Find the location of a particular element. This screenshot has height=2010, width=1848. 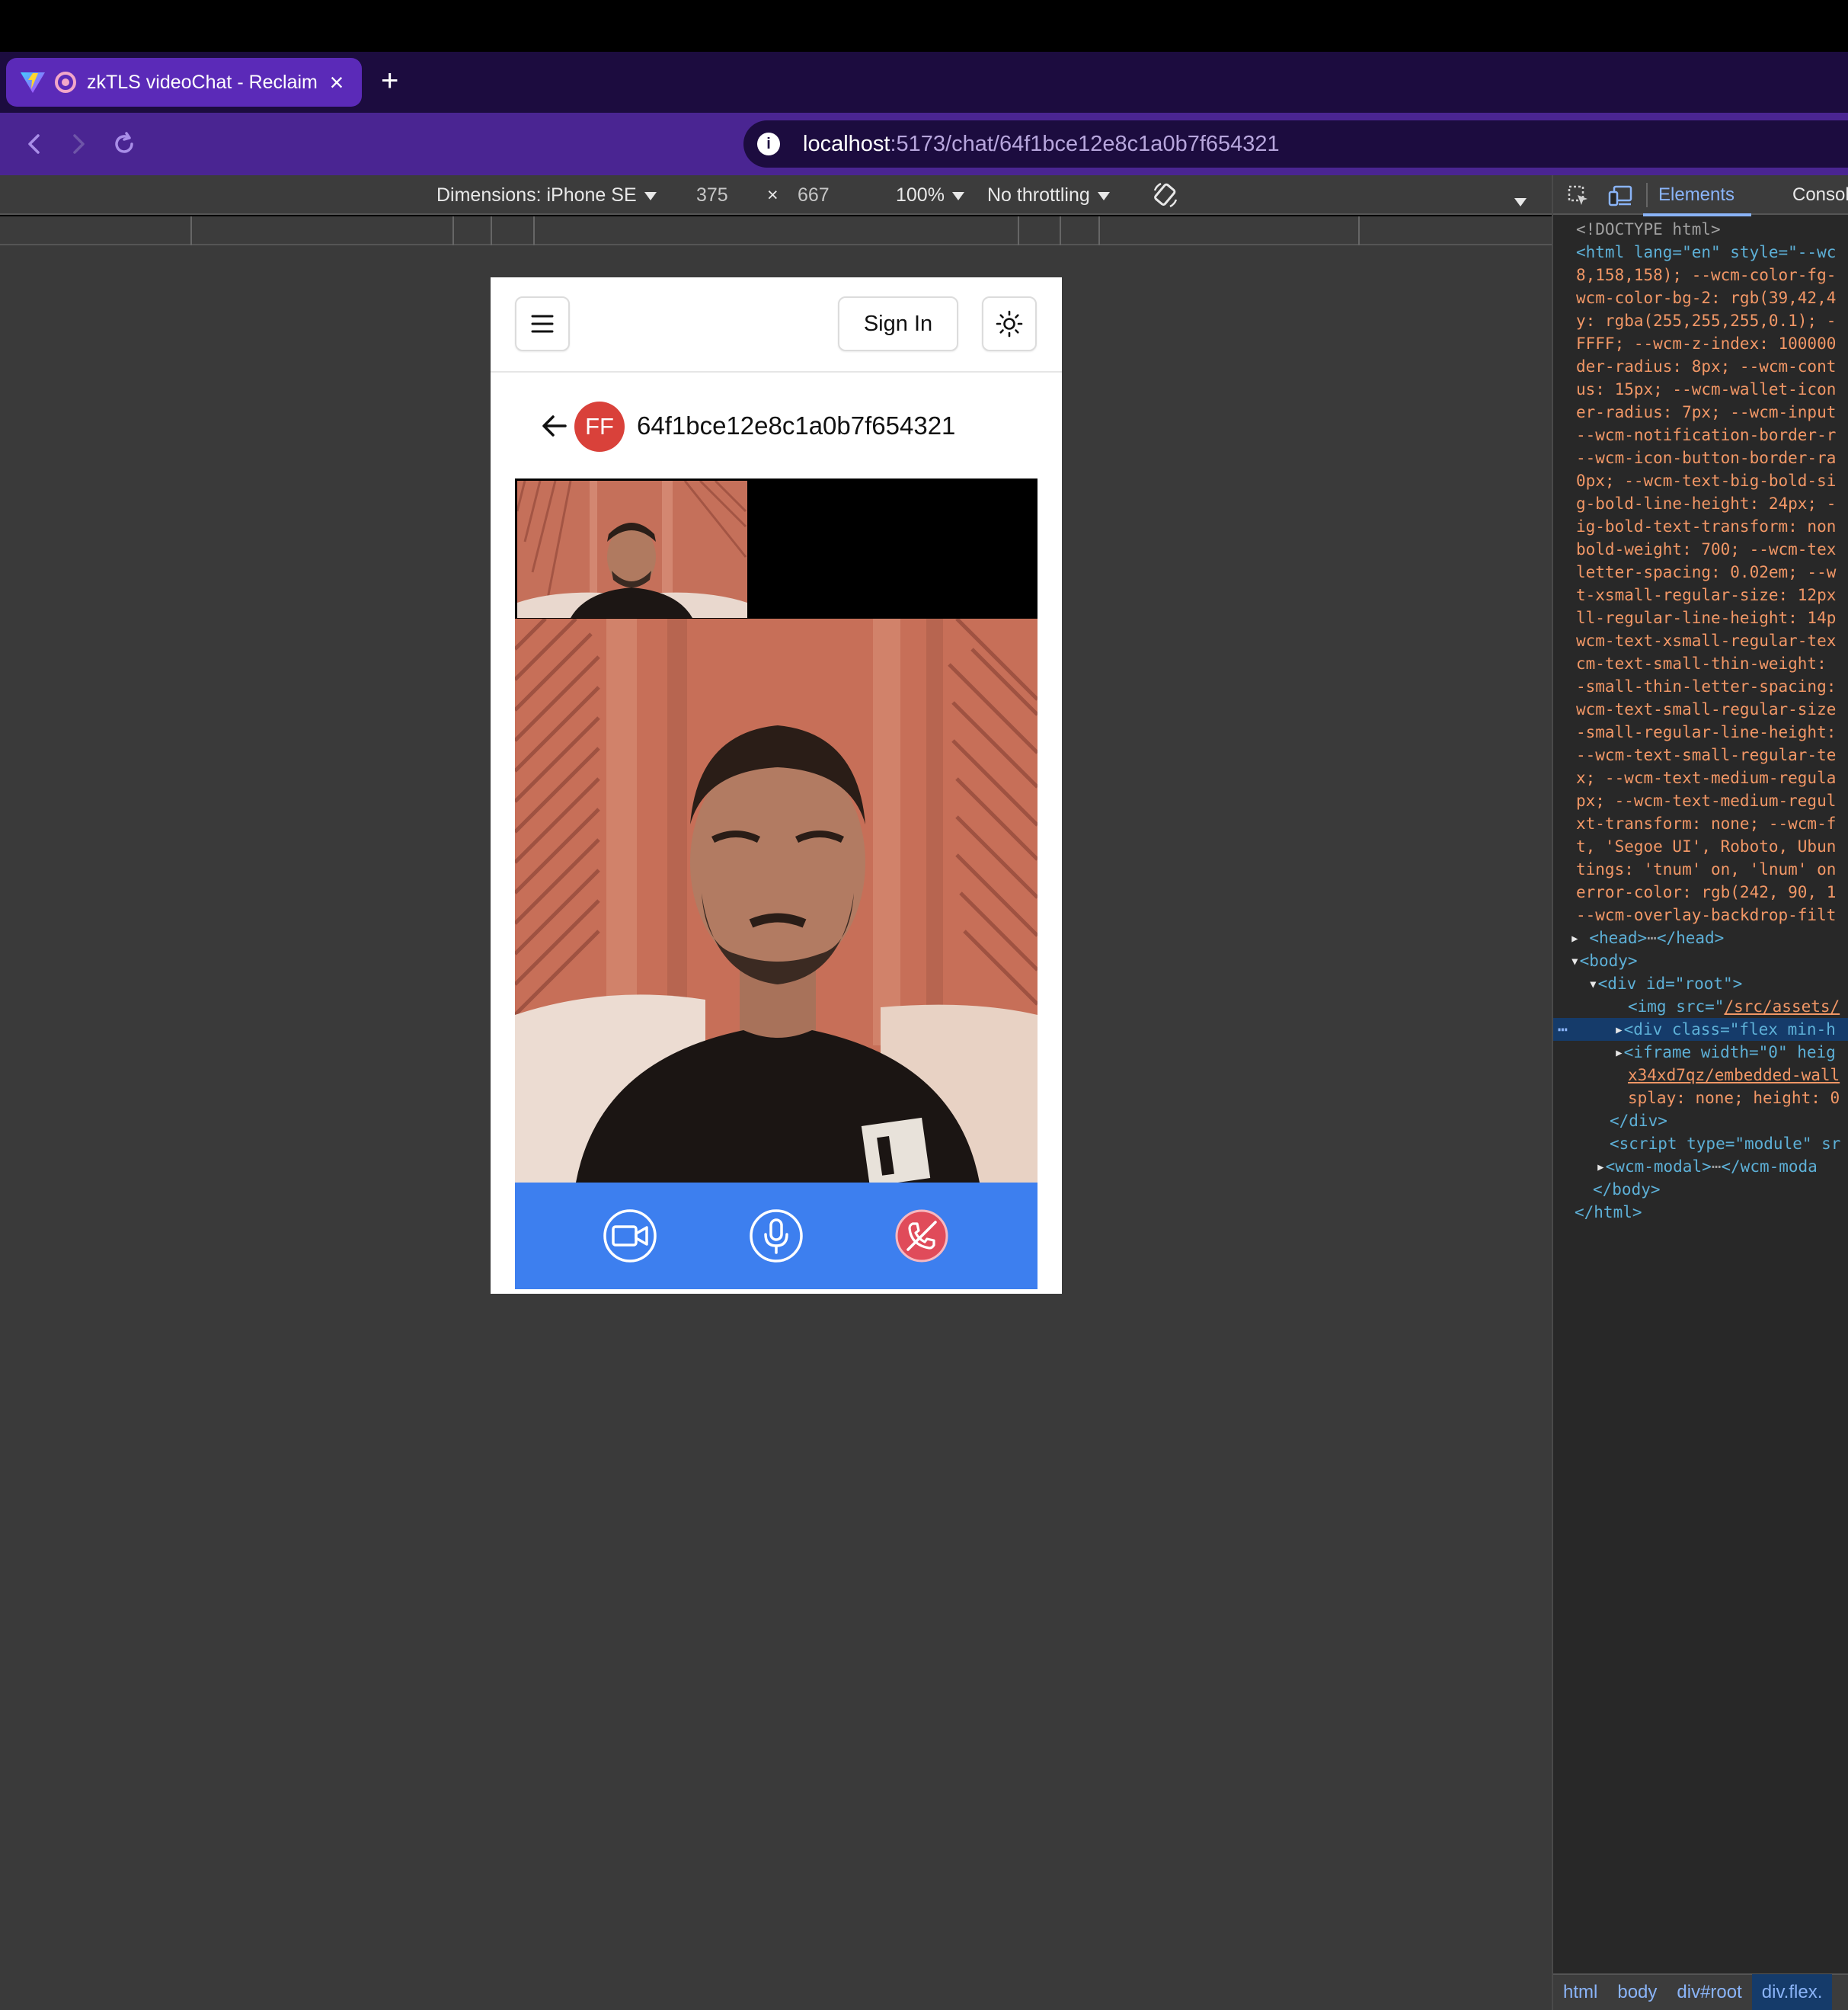

dom-tag-head: <head> is located at coordinates (1618, 938).